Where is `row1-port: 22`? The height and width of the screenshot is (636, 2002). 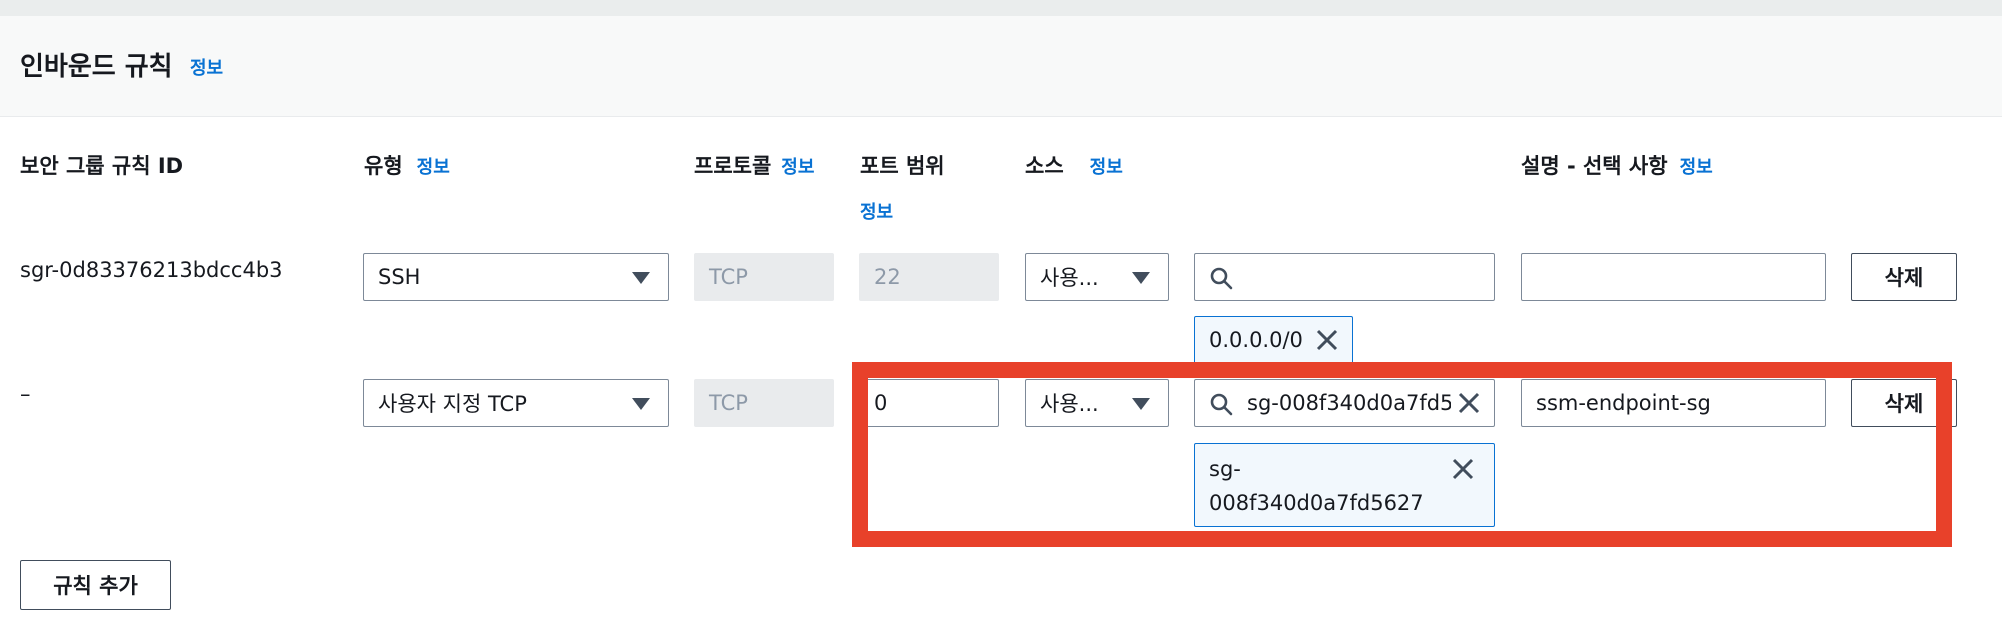
row1-port: 22 is located at coordinates (929, 277).